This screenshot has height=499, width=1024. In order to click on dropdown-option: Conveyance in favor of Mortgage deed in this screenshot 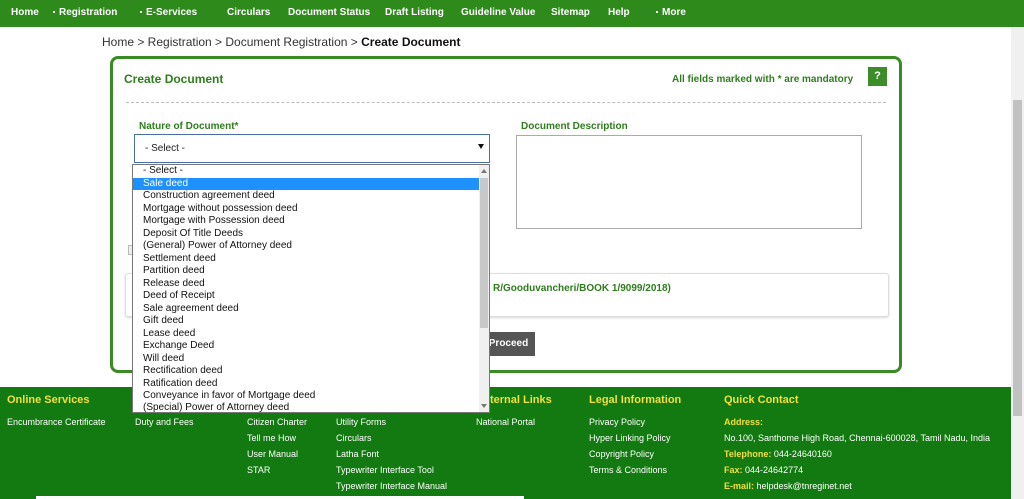, I will do `click(306, 396)`.